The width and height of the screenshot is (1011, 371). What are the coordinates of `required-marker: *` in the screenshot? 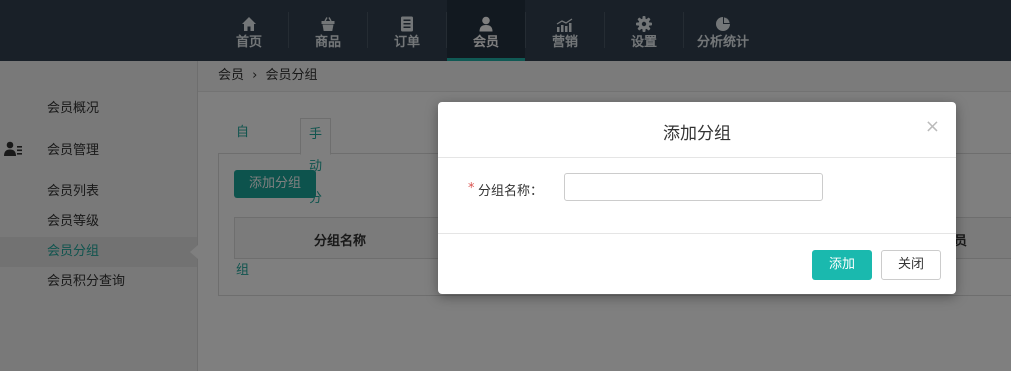 It's located at (471, 188).